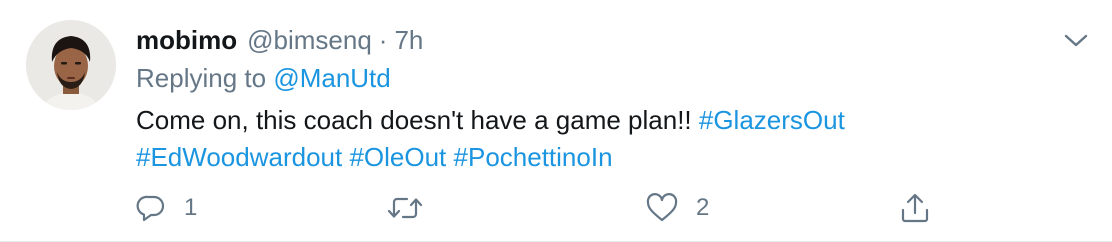 Image resolution: width=1112 pixels, height=242 pixels. What do you see at coordinates (201, 78) in the screenshot?
I see `replying-prefix: Replying to` at bounding box center [201, 78].